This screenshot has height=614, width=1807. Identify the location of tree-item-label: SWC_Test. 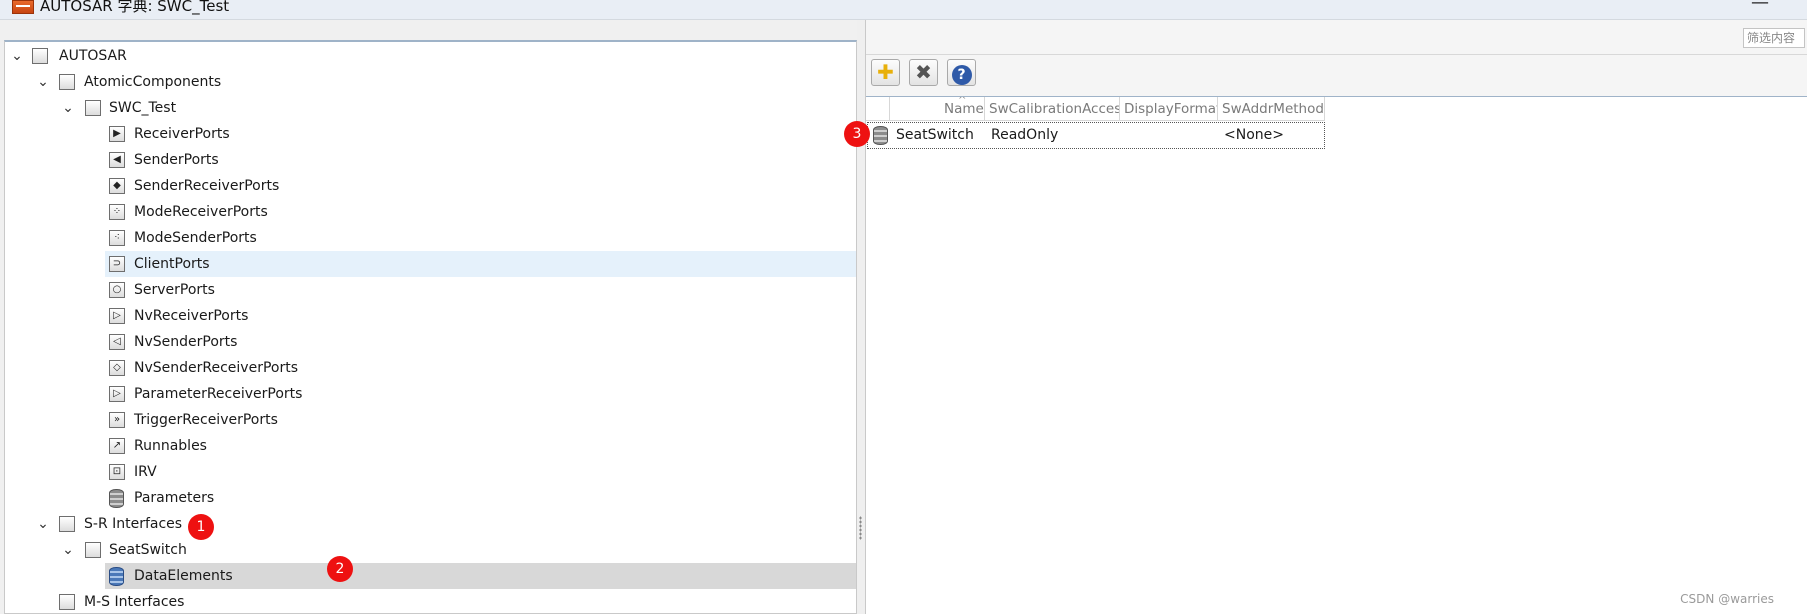
(143, 108).